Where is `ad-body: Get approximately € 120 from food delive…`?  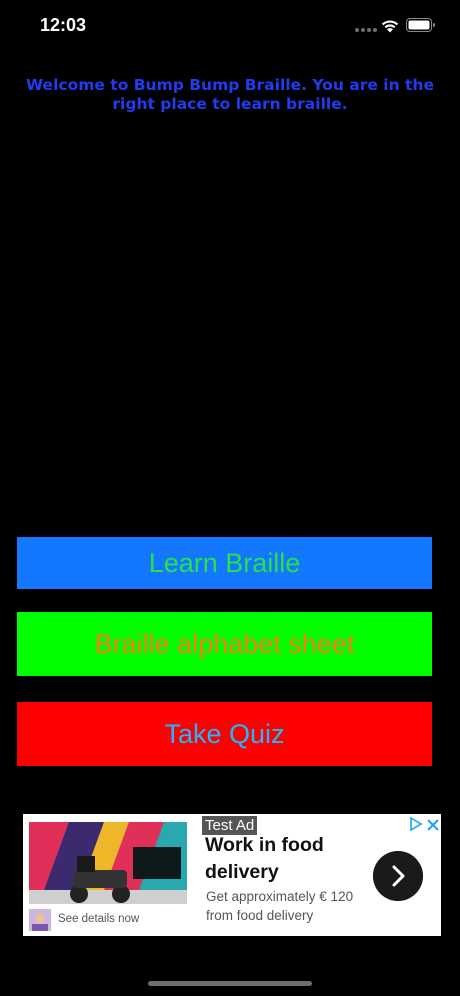 ad-body: Get approximately € 120 from food delive… is located at coordinates (280, 906).